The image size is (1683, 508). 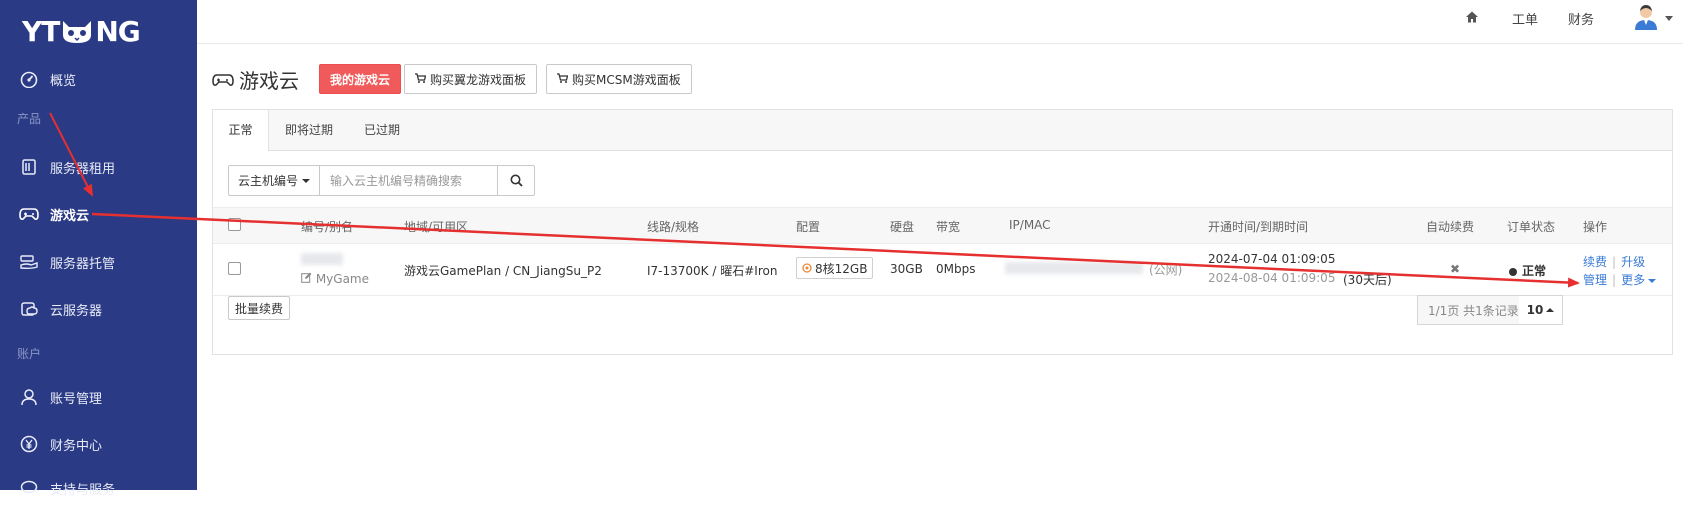 I want to click on col-disk: 硬盘, so click(x=902, y=227).